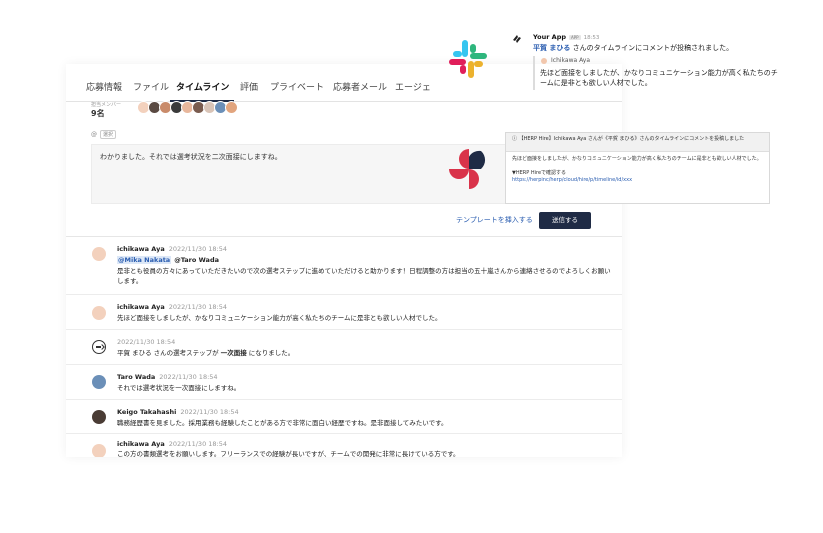 The width and height of the screenshot is (823, 533). I want to click on insert-template-link: テンプレートを挿入する, so click(494, 220).